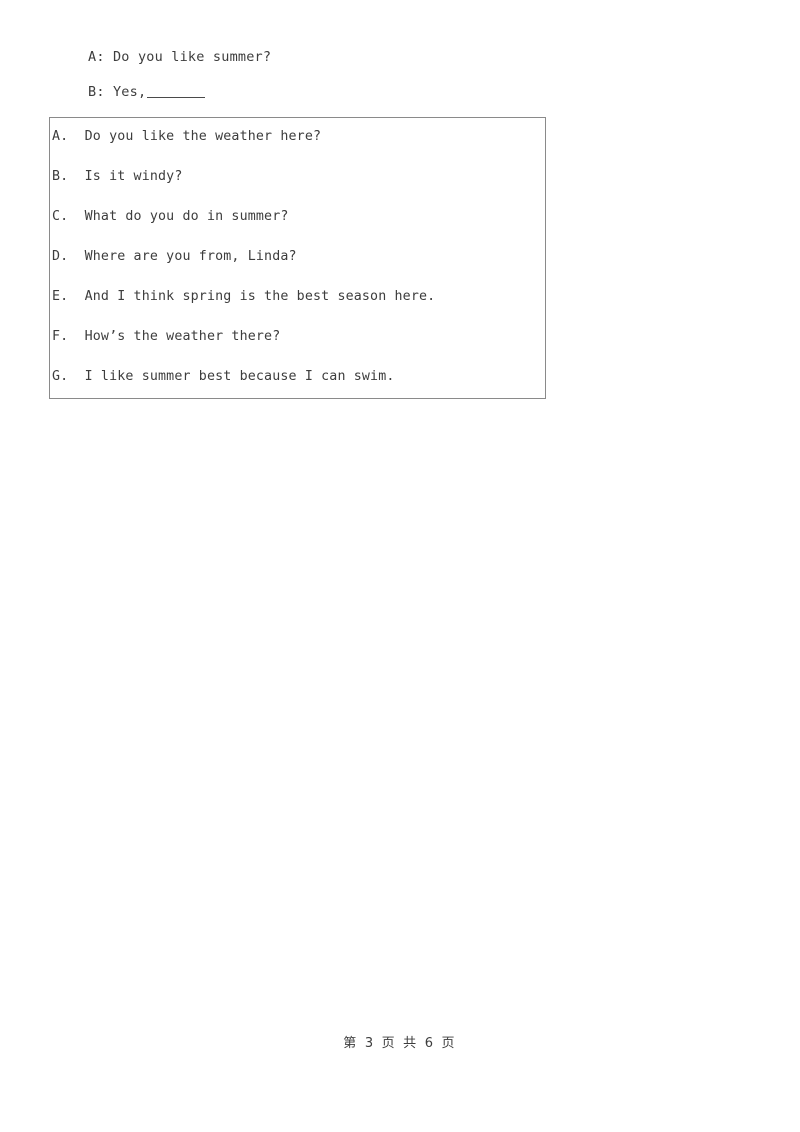 The width and height of the screenshot is (800, 1132). What do you see at coordinates (180, 57) in the screenshot?
I see `dialogue-line-a: A: Do you like summer?` at bounding box center [180, 57].